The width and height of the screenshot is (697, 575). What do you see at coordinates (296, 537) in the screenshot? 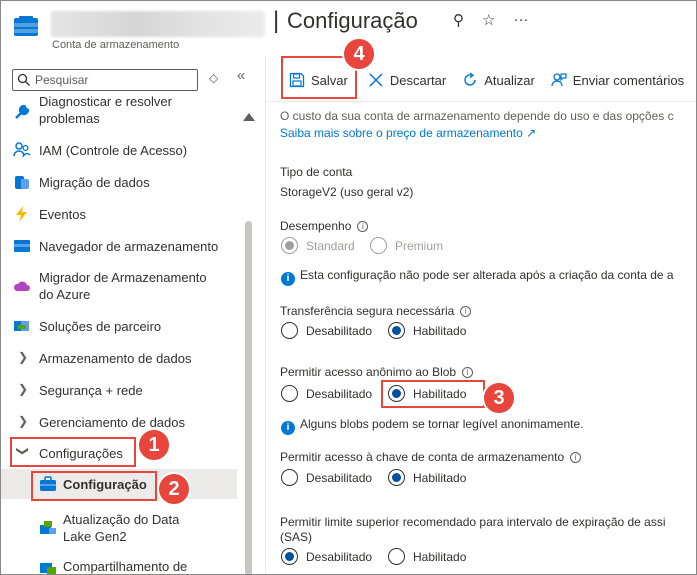
I see `sas-expiry-label-line2: (SAS)` at bounding box center [296, 537].